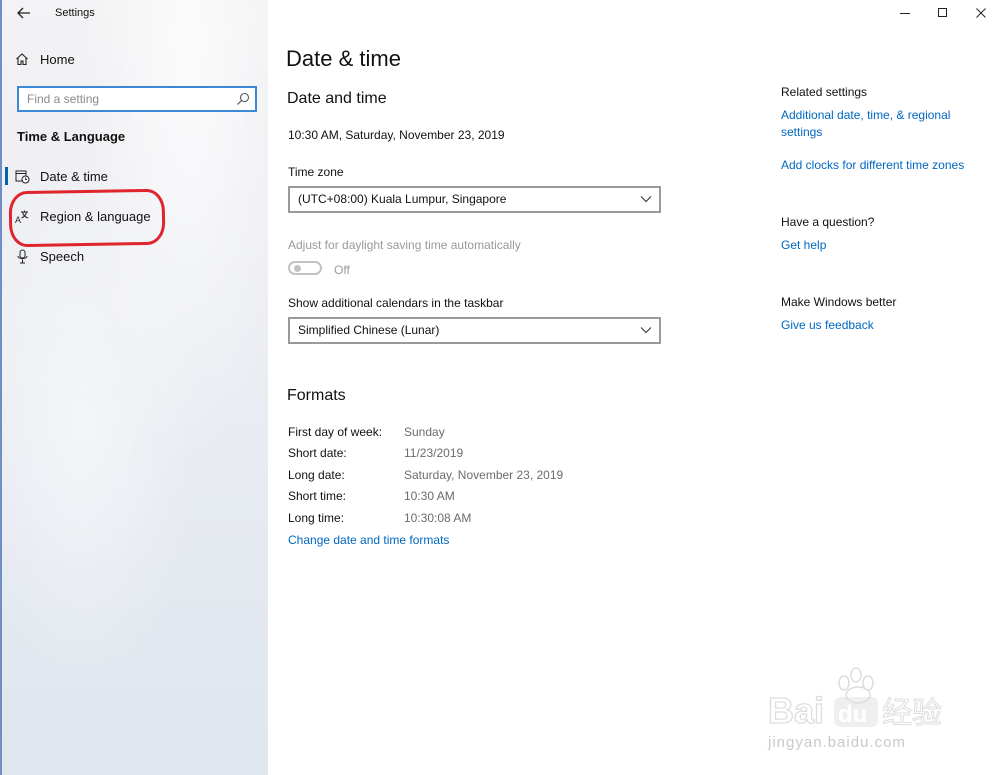  What do you see at coordinates (22, 176) in the screenshot?
I see `calendar-clock-icon` at bounding box center [22, 176].